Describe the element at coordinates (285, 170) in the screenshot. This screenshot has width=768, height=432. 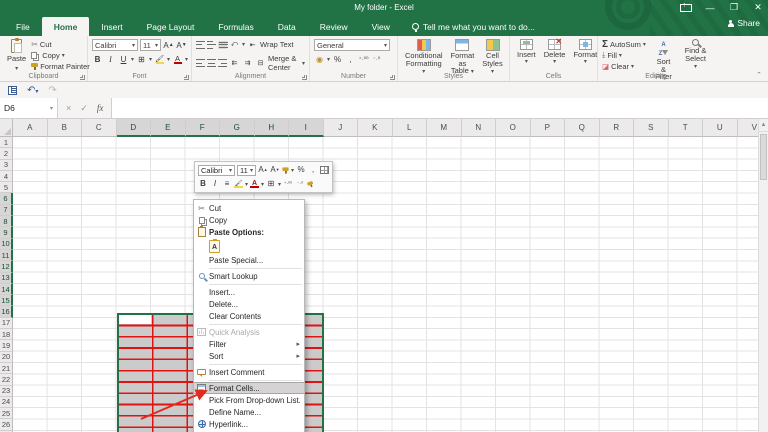
I see `mini-format-painter-icon` at that location.